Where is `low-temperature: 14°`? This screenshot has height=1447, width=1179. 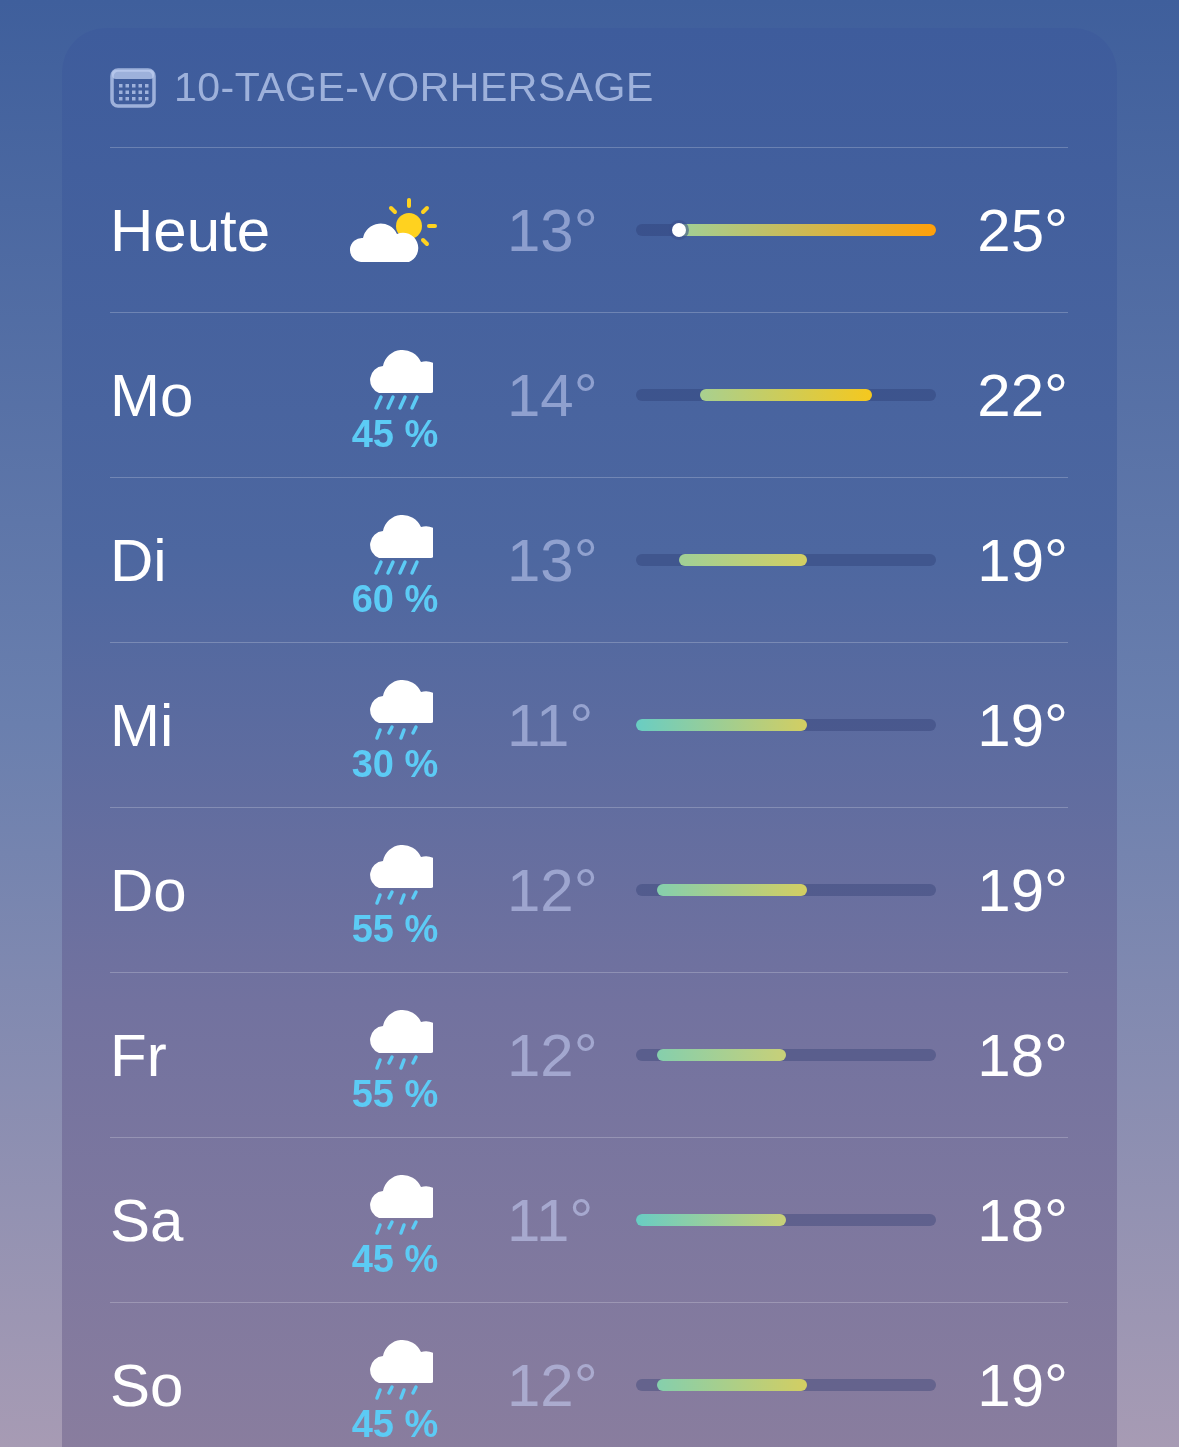
low-temperature: 14° is located at coordinates (552, 395).